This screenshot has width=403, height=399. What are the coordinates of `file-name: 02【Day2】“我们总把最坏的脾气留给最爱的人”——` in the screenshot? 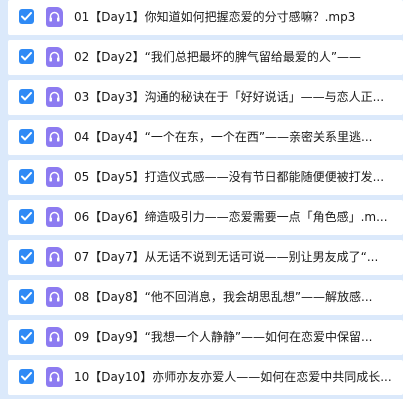 It's located at (218, 57).